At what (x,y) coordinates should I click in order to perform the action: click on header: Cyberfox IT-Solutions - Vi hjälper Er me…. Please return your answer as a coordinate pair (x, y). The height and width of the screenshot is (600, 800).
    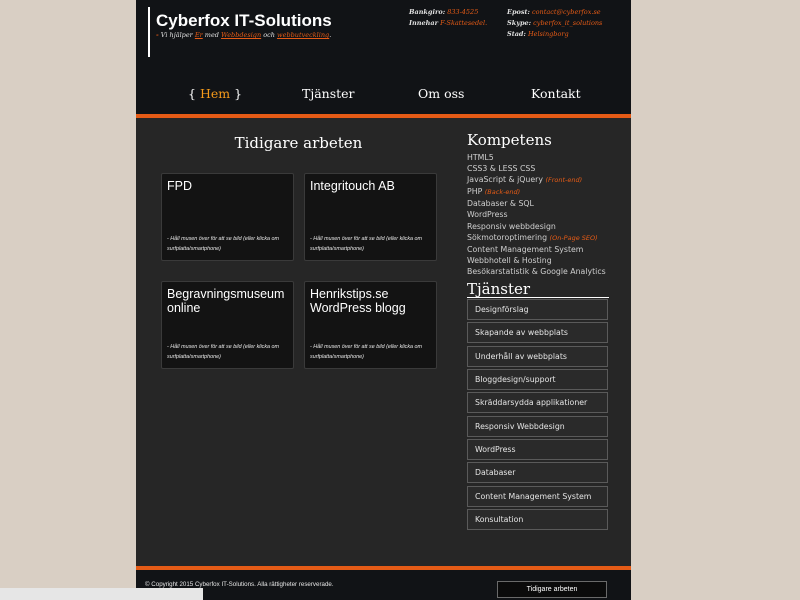
    Looking at the image, I should click on (383, 28).